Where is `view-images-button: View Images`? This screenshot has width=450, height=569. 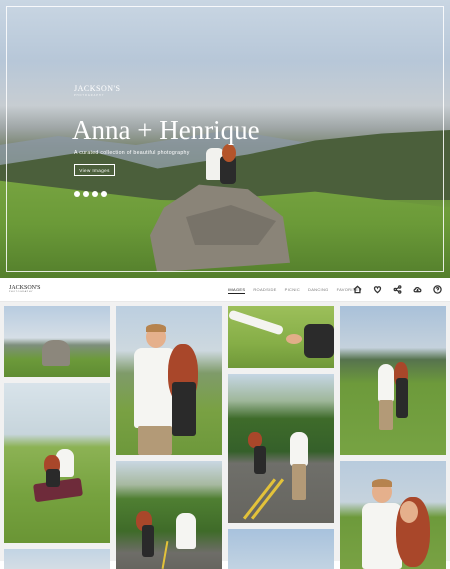 view-images-button: View Images is located at coordinates (94, 170).